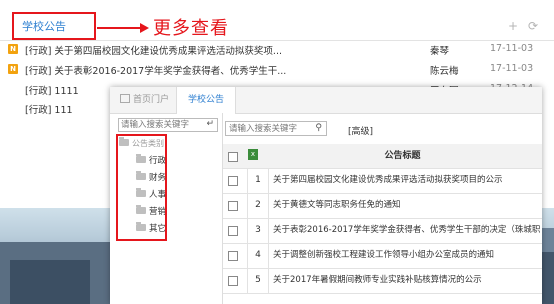 This screenshot has height=304, width=554. Describe the element at coordinates (141, 187) in the screenshot. I see `highlight-box-categories` at that location.